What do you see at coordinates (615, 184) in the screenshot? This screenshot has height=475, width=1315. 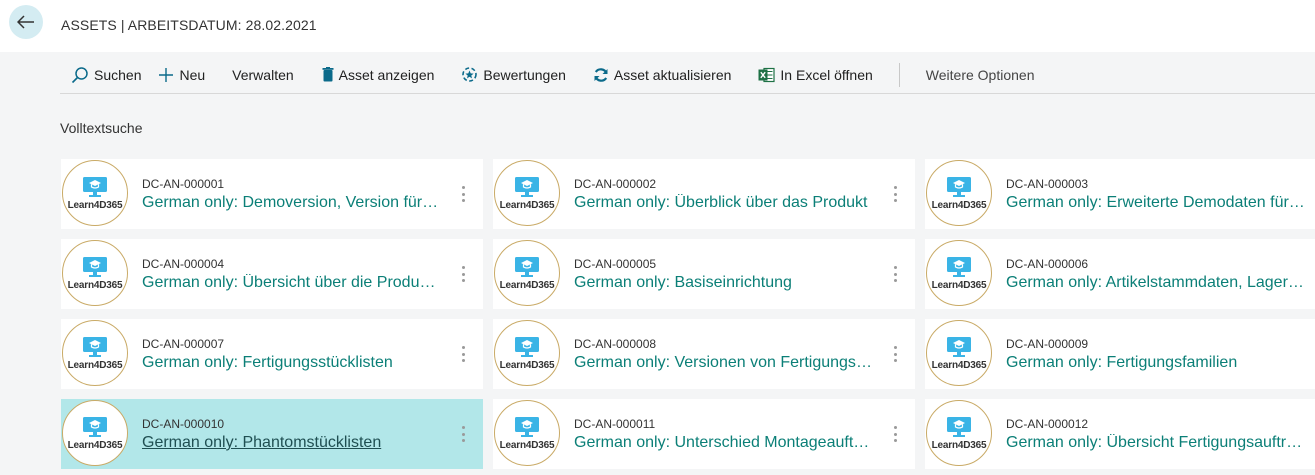 I see `asset-code: DC-AN-000002` at bounding box center [615, 184].